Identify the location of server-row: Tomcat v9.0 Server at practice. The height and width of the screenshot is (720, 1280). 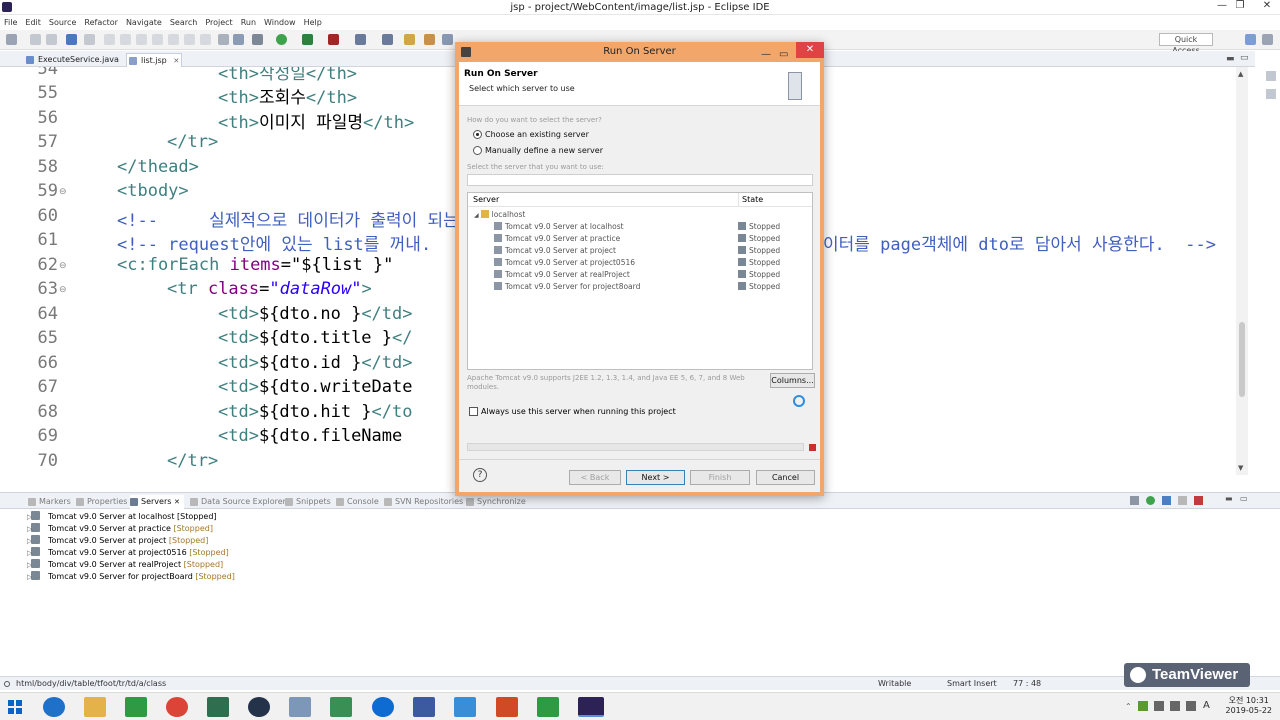
(557, 239).